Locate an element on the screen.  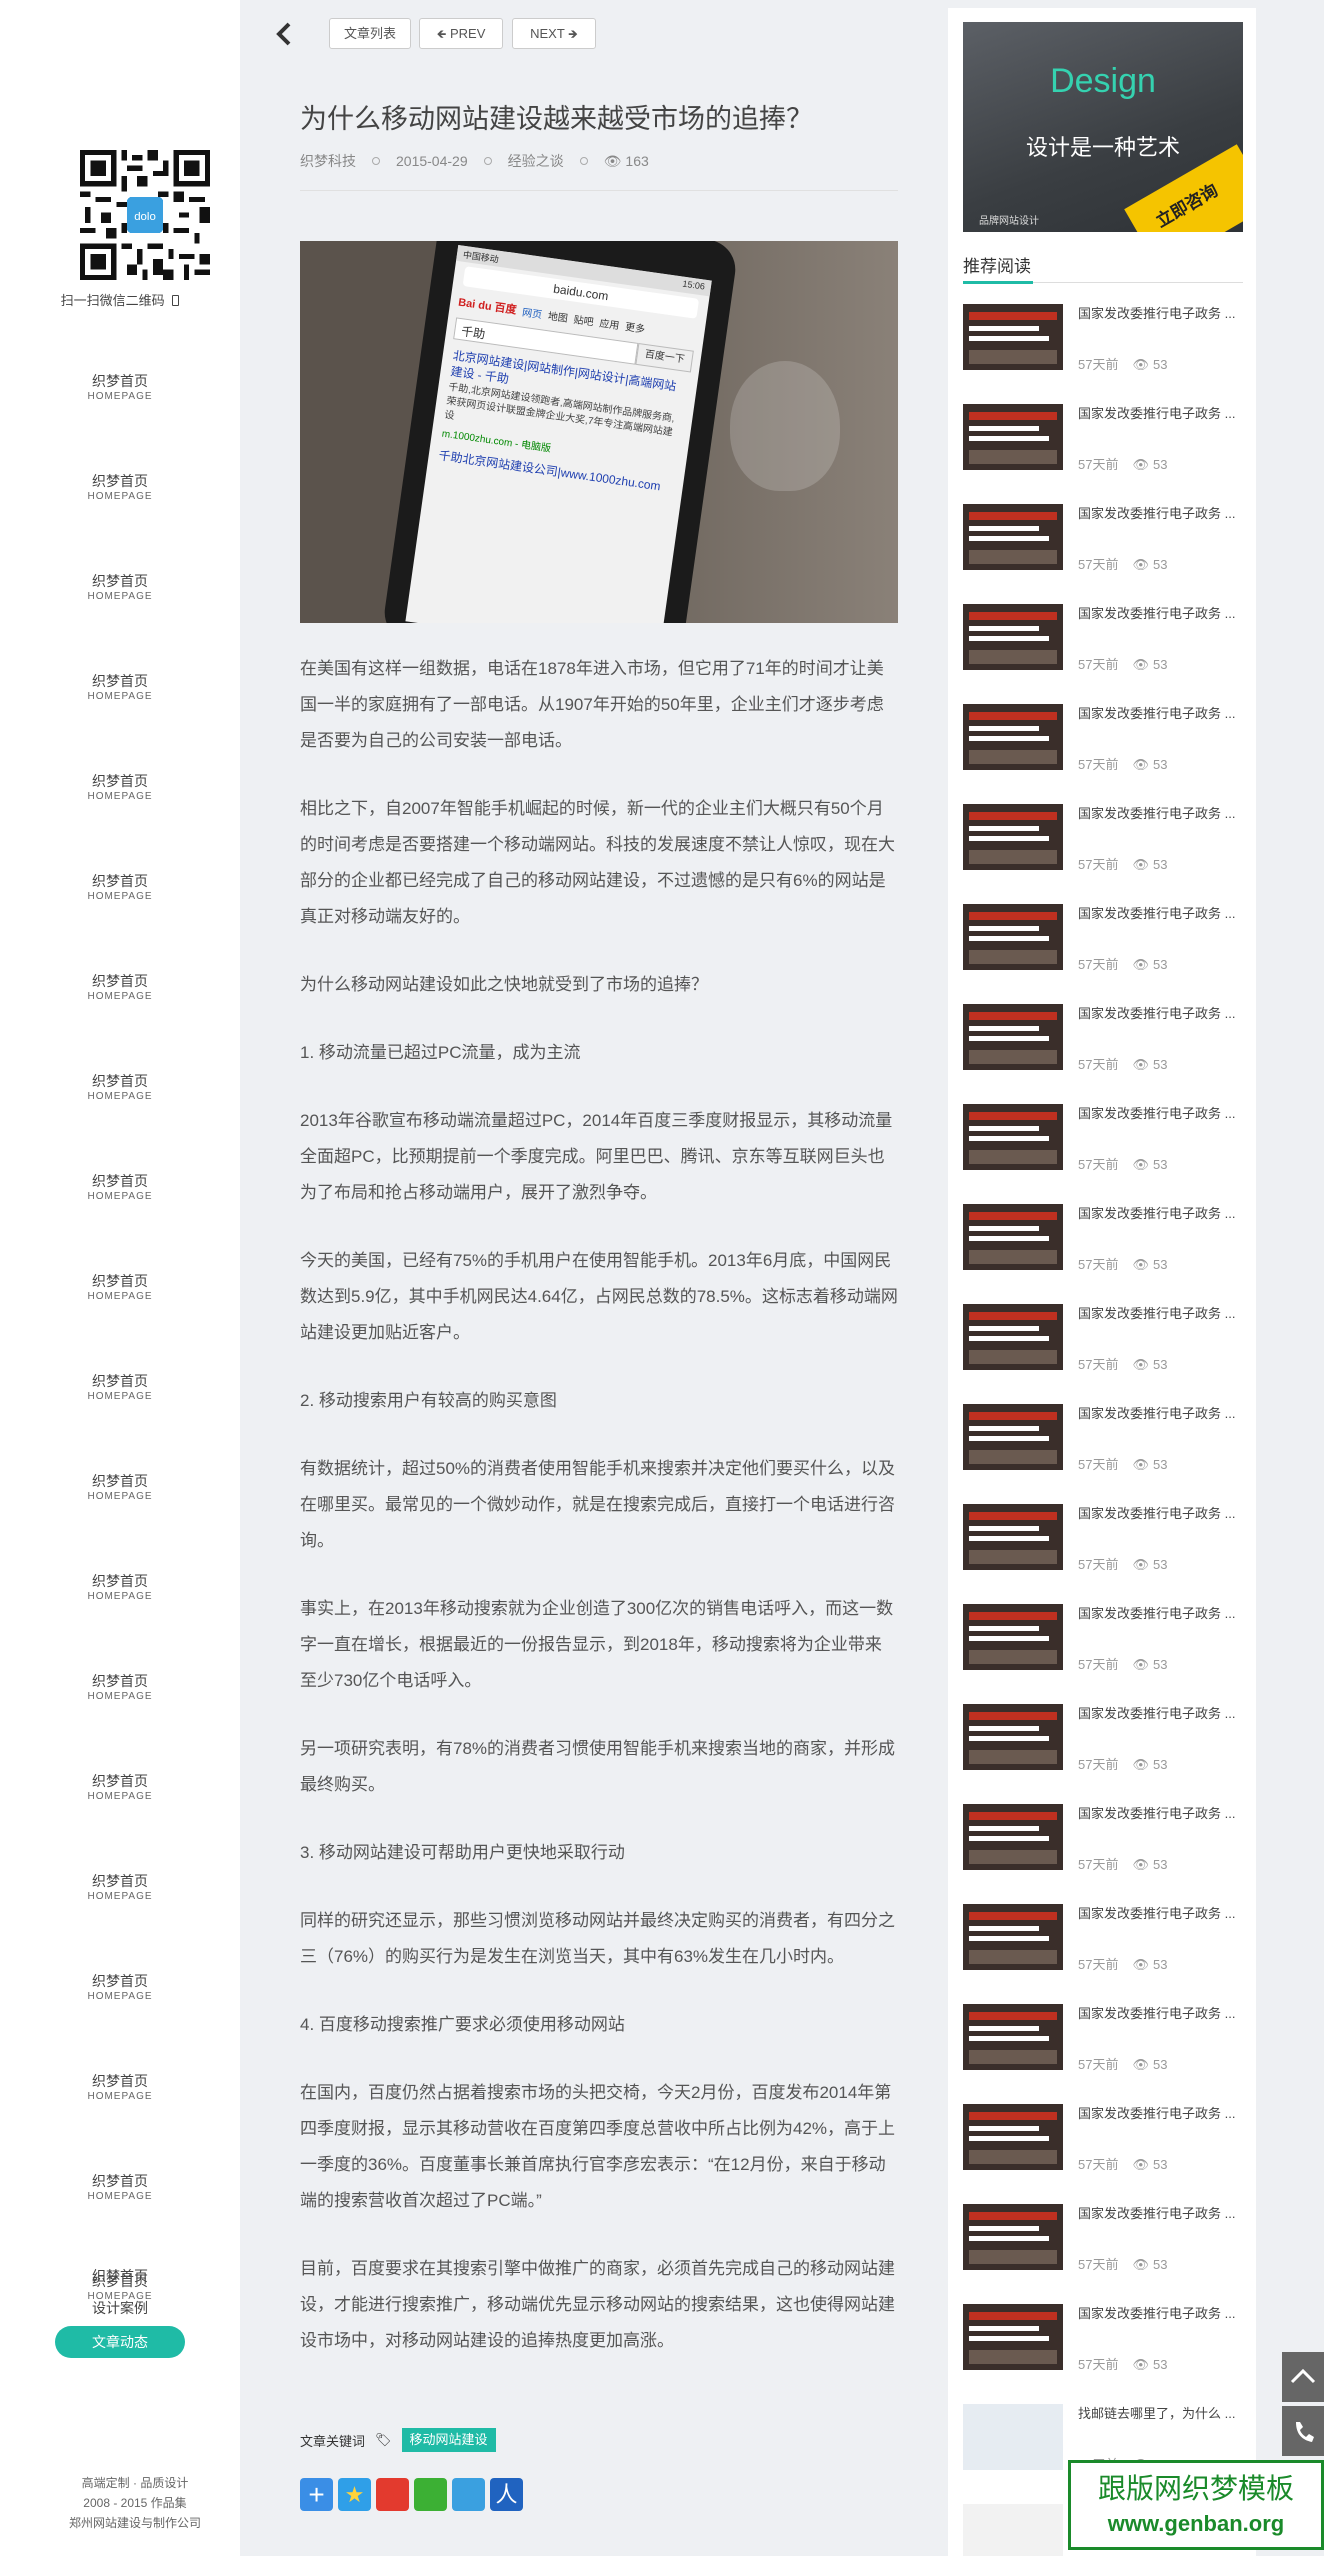
share-renren-icon: 人 is located at coordinates (506, 2494).